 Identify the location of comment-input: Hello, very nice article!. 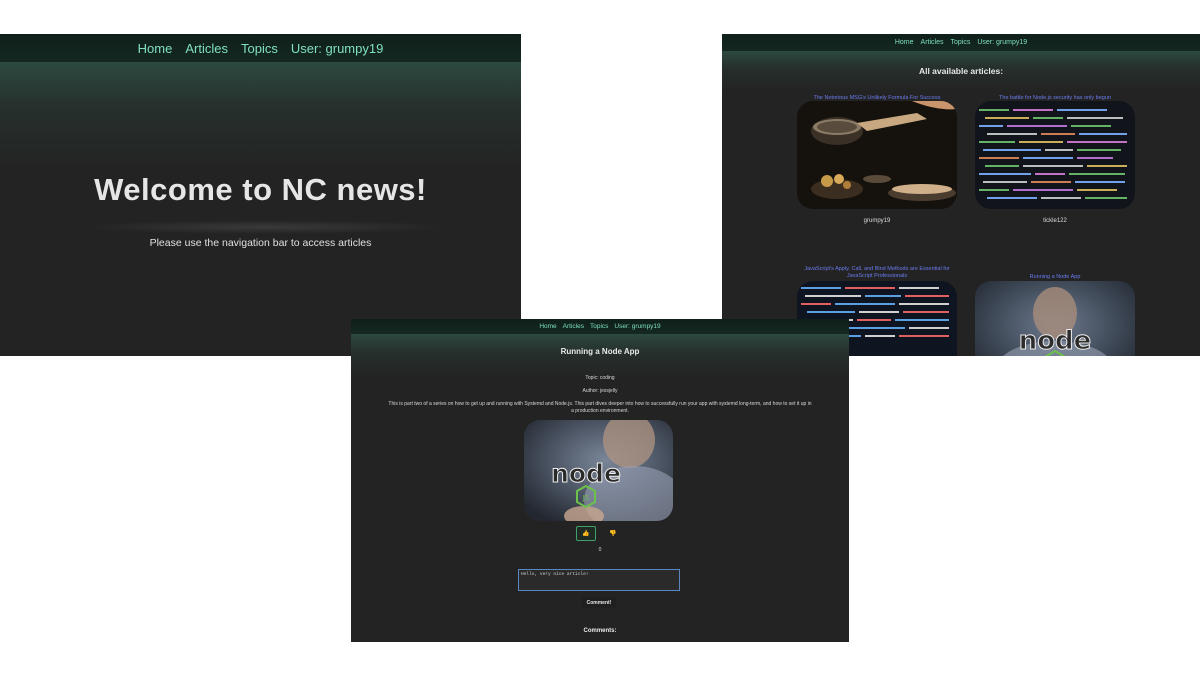
(599, 580).